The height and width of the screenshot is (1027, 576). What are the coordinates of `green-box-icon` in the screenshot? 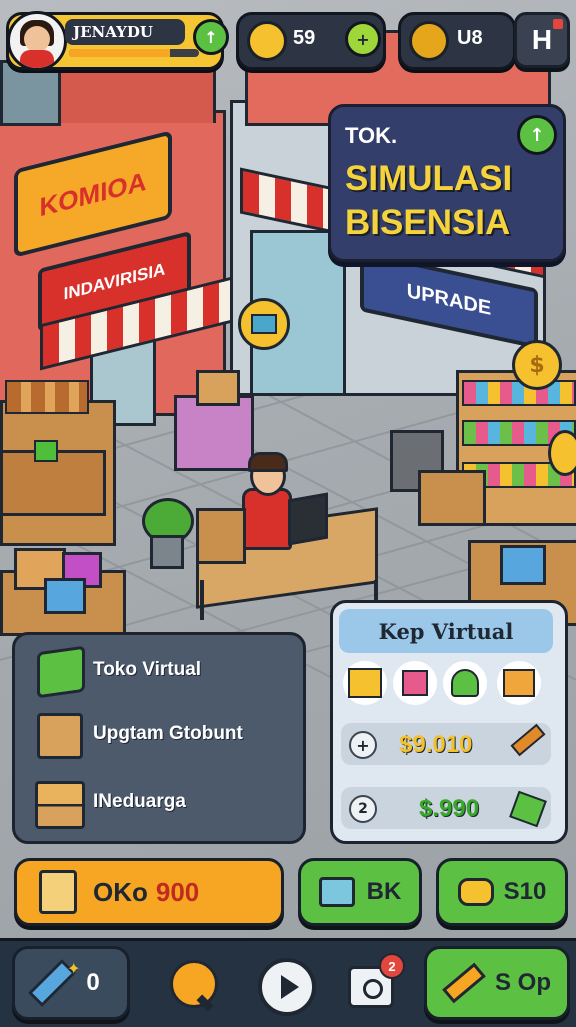 It's located at (61, 672).